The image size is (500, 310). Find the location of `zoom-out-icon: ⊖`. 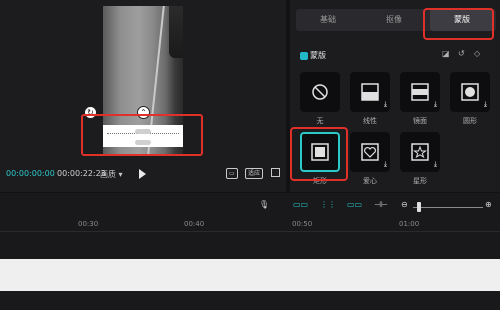

zoom-out-icon: ⊖ is located at coordinates (404, 204).